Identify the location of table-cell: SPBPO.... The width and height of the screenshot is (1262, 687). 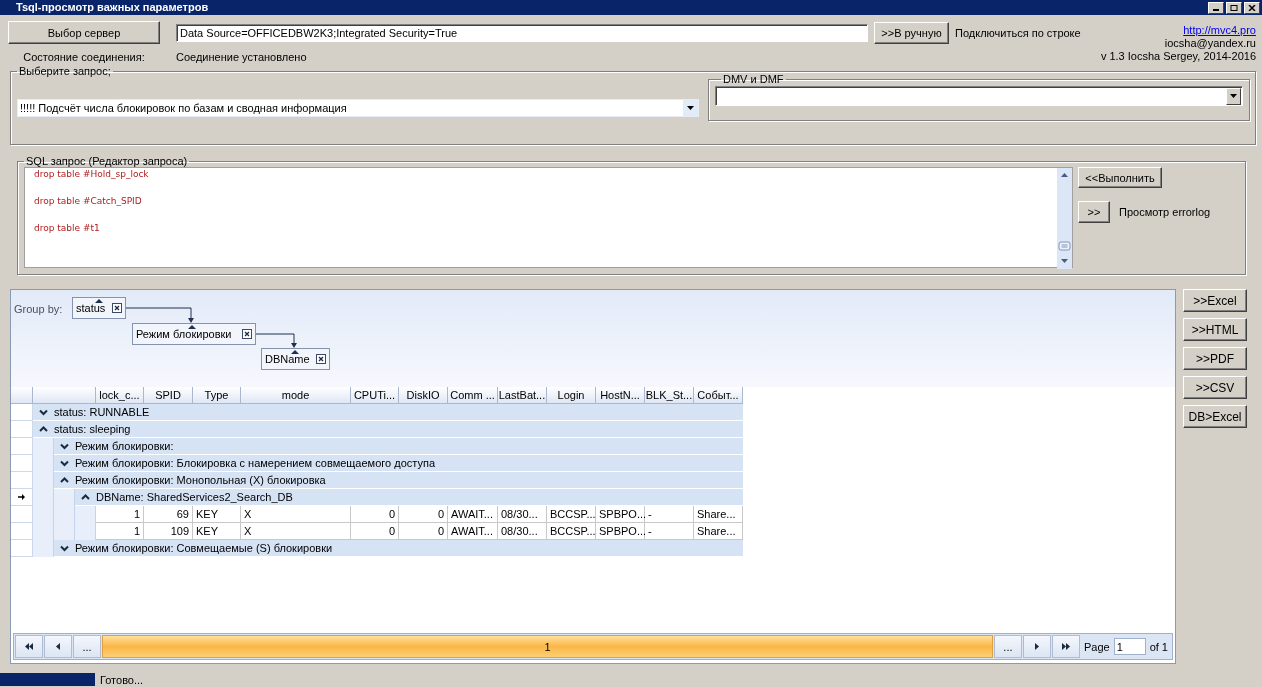
(620, 514).